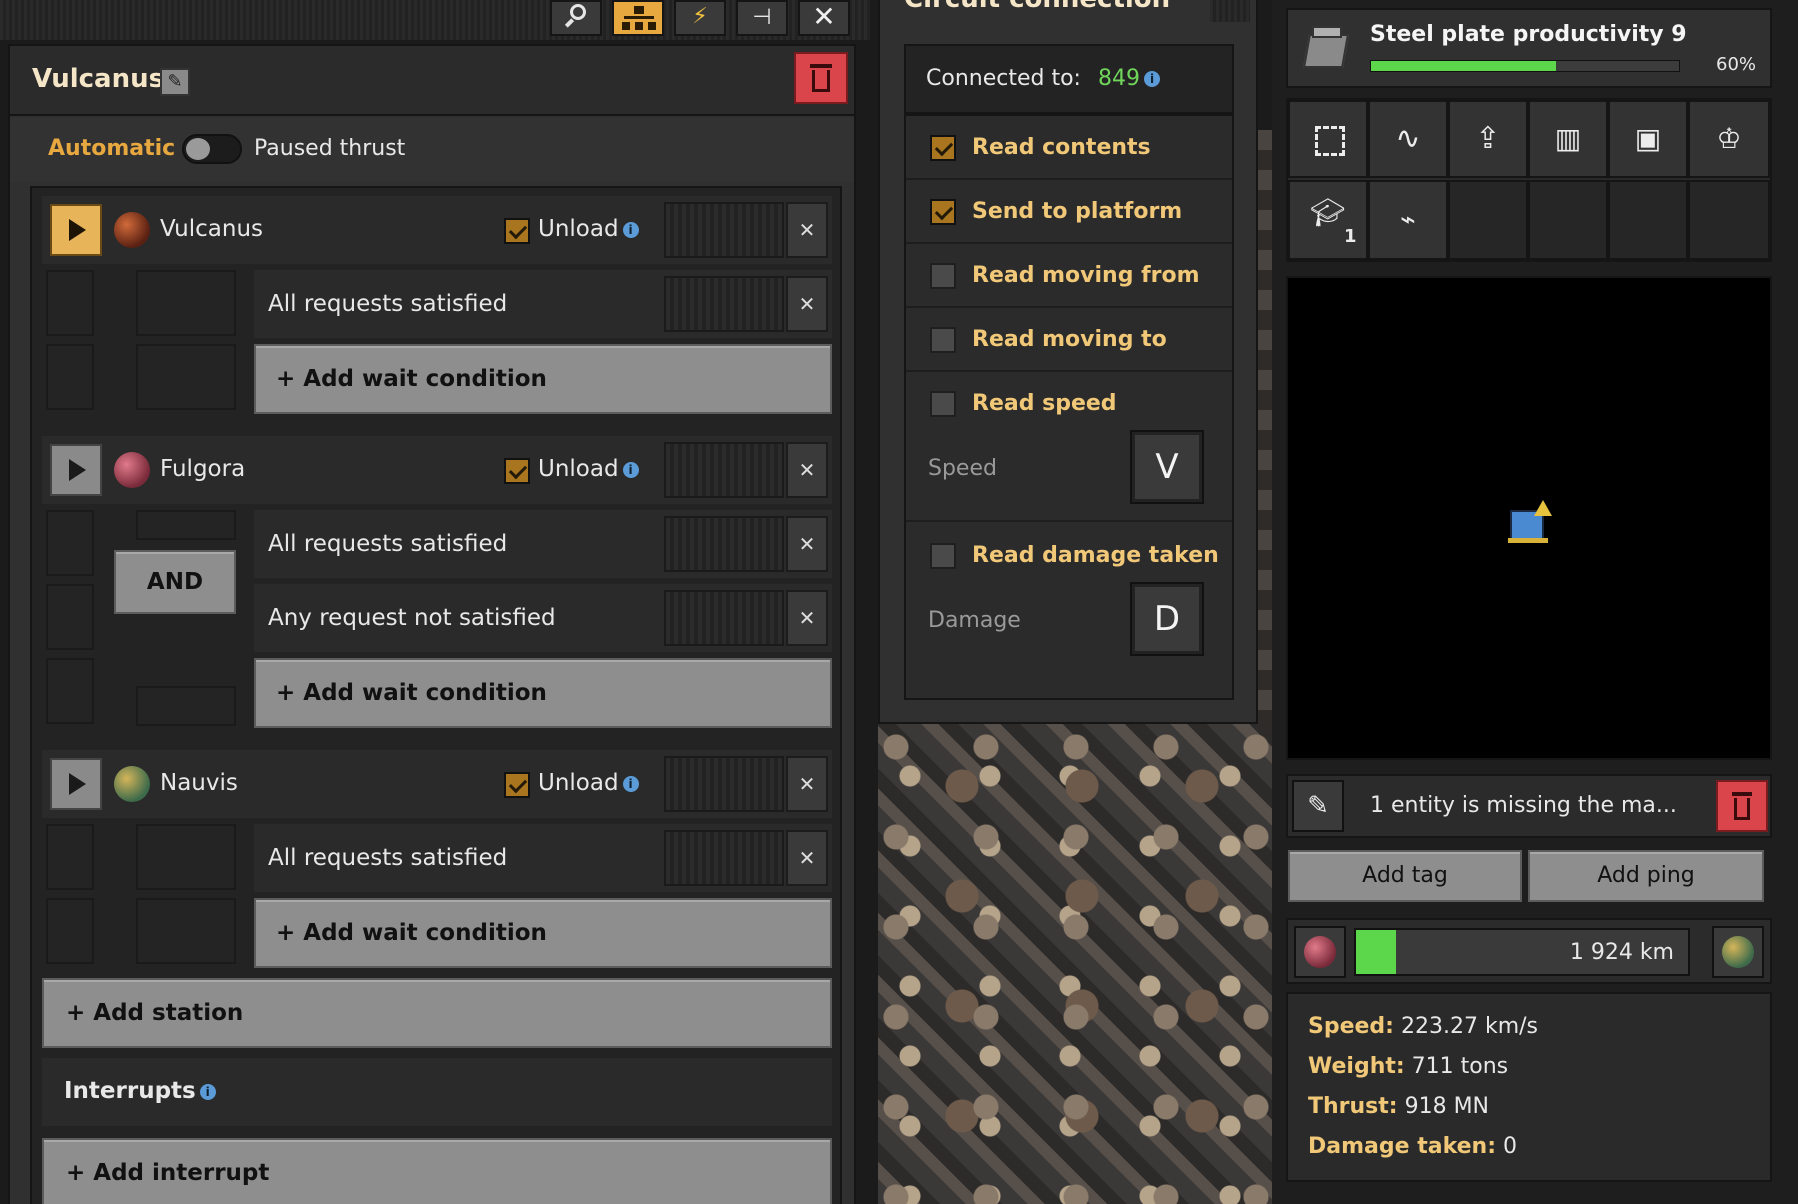 Image resolution: width=1798 pixels, height=1204 pixels. I want to click on book-icon: ▥, so click(1568, 139).